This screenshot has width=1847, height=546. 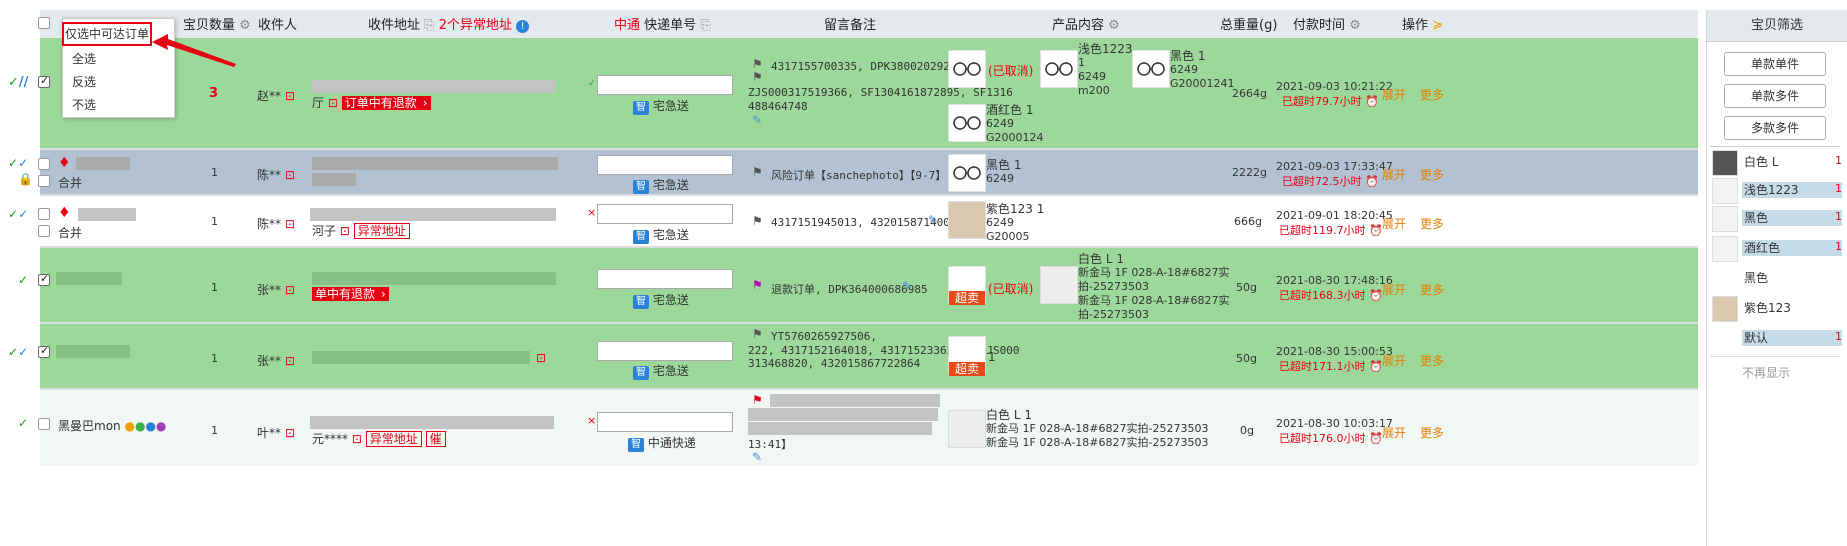 I want to click on urge-tag: 催, so click(x=435, y=439).